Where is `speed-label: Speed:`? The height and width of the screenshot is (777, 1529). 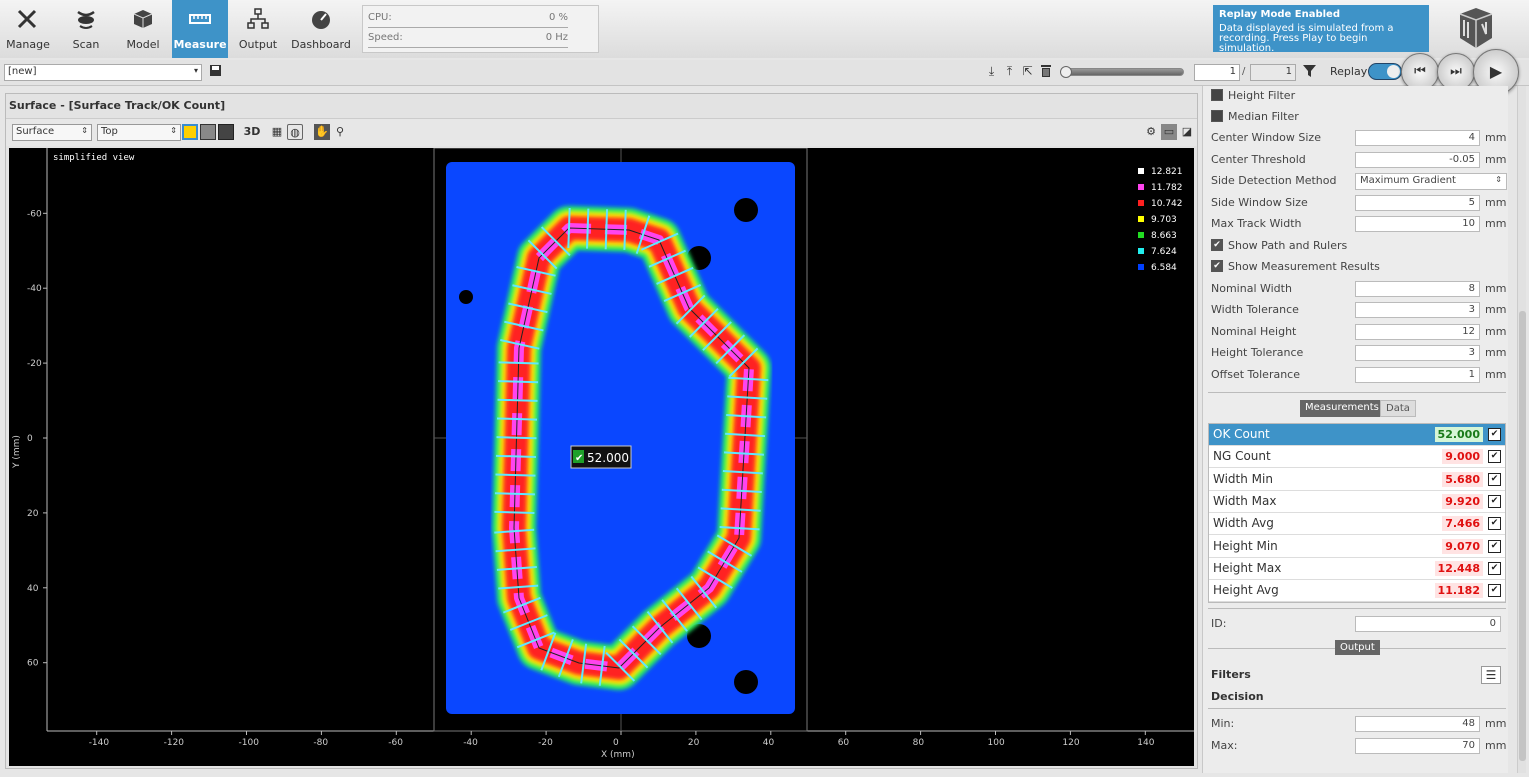 speed-label: Speed: is located at coordinates (385, 37).